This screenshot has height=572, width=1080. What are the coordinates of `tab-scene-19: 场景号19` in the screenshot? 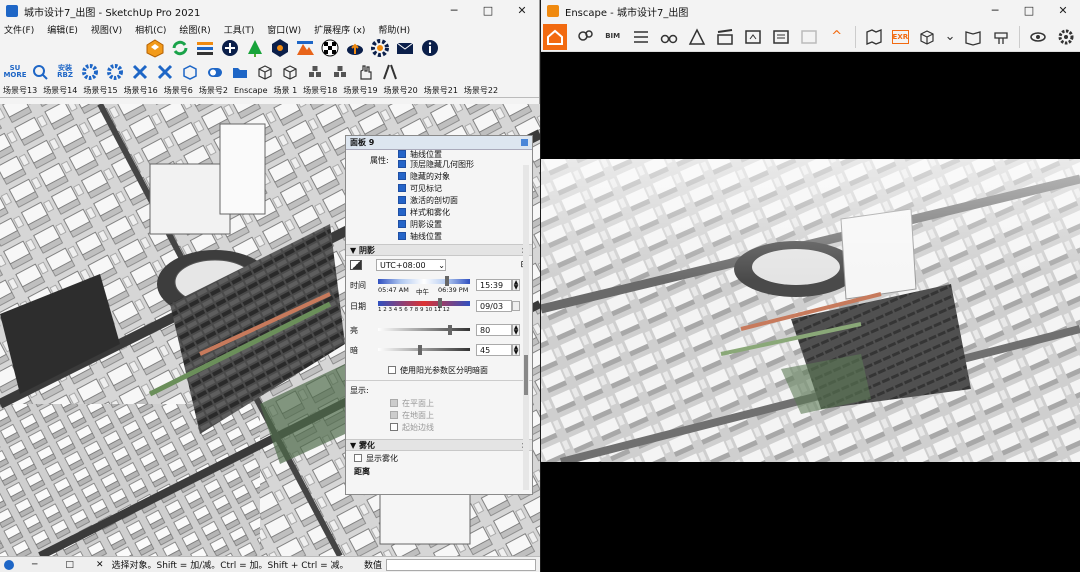 It's located at (360, 90).